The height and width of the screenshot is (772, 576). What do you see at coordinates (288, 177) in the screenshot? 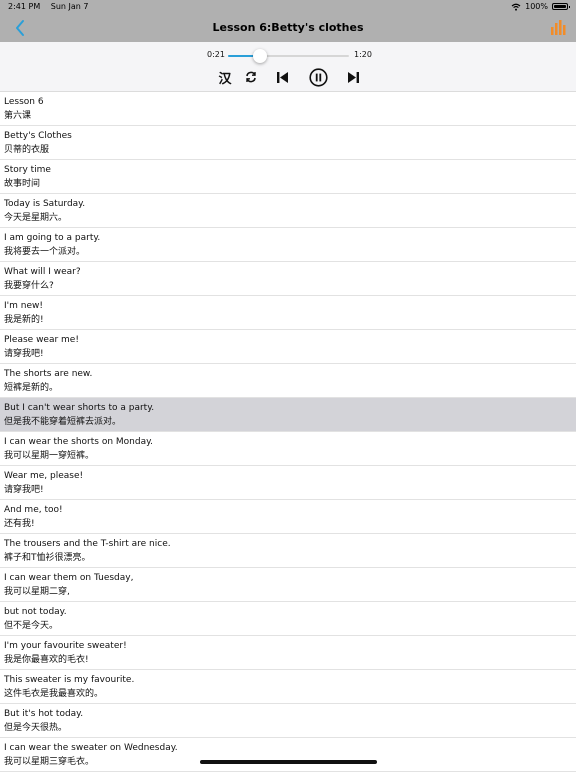
I see `sentence-row: Story time 故事时间` at bounding box center [288, 177].